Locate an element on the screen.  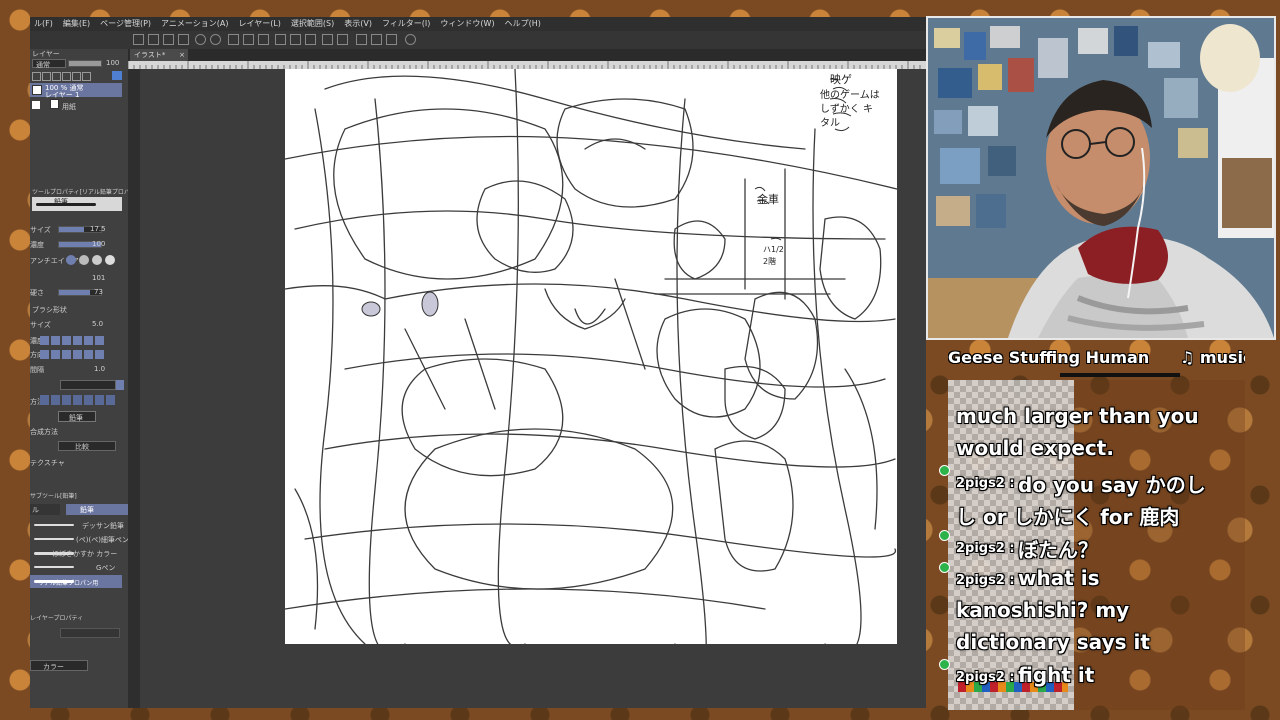
menu-window: ウィンドウ(W) is located at coordinates (467, 24).